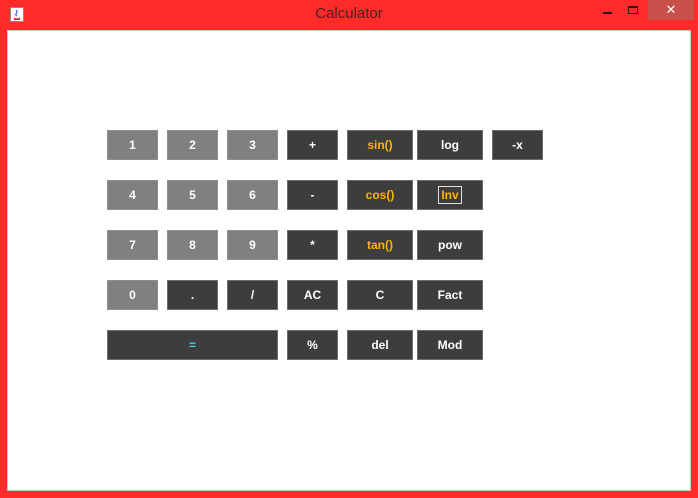  I want to click on key-equals: =, so click(192, 345).